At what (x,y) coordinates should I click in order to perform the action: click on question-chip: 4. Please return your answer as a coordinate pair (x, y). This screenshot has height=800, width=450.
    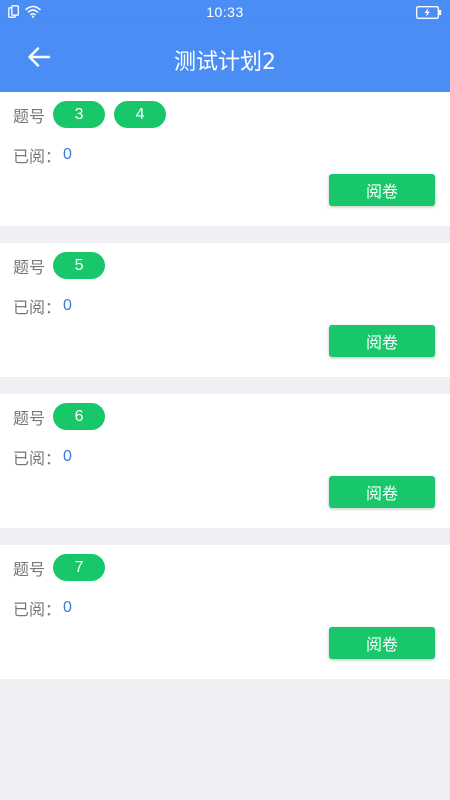
    Looking at the image, I should click on (140, 114).